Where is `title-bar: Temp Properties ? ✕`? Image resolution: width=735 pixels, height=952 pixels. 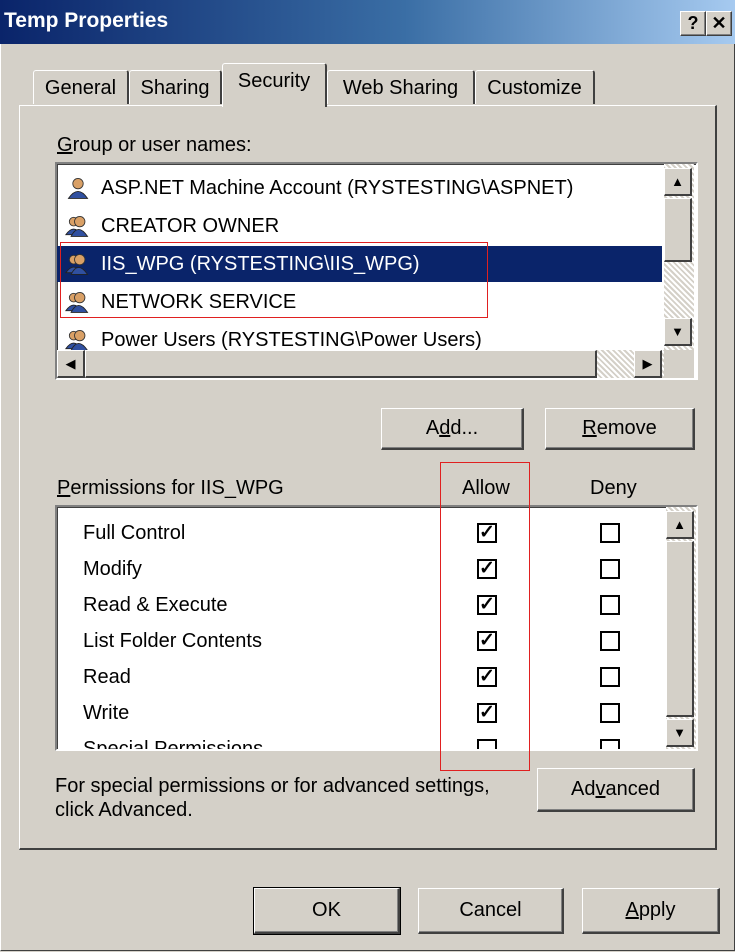 title-bar: Temp Properties ? ✕ is located at coordinates (367, 22).